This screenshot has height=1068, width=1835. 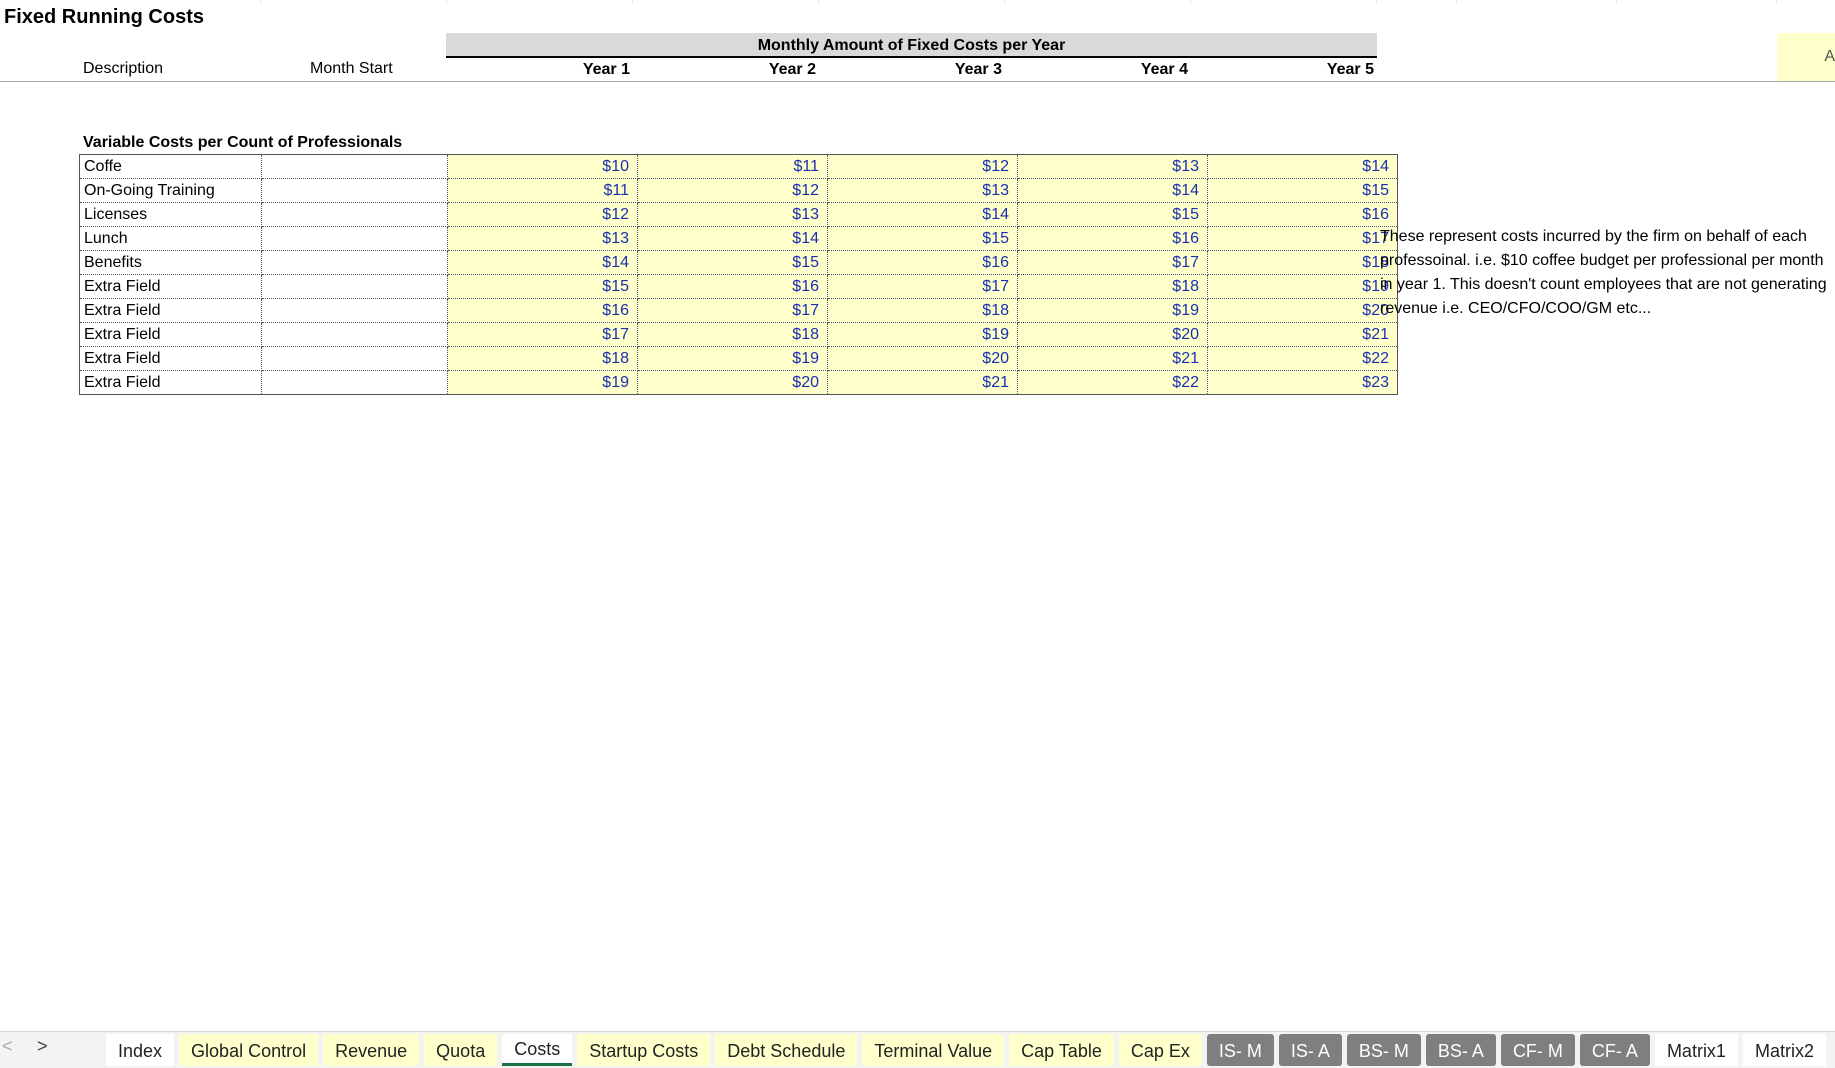 What do you see at coordinates (1302, 310) in the screenshot?
I see `year-5-value-cell: $20` at bounding box center [1302, 310].